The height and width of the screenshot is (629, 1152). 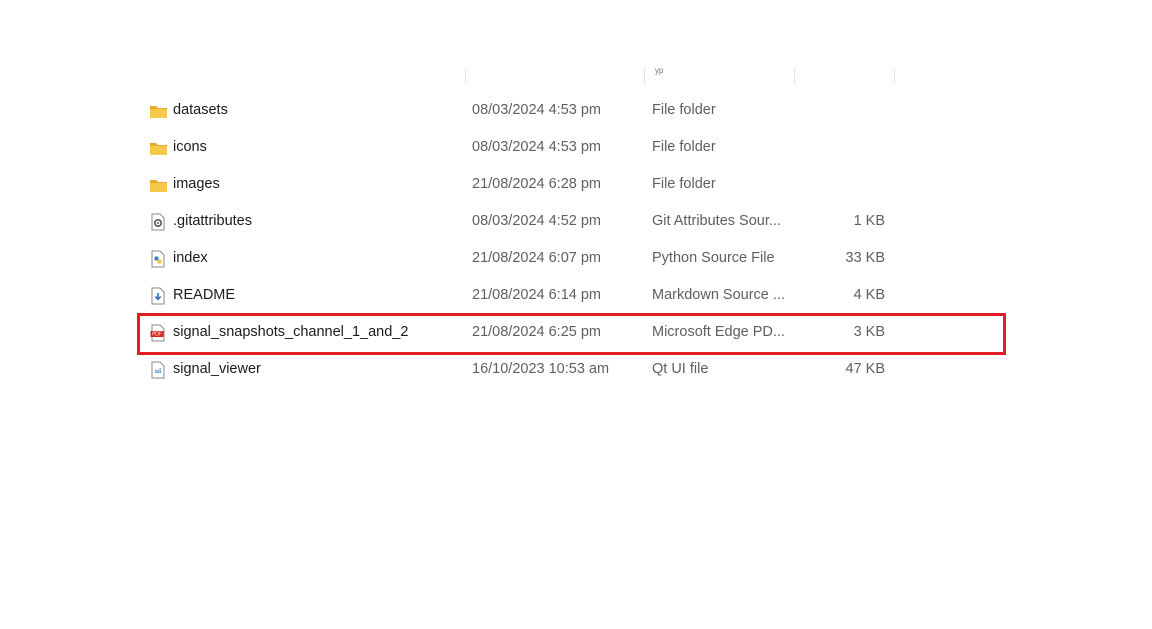 I want to click on file-size: 1 KB, so click(x=869, y=221).